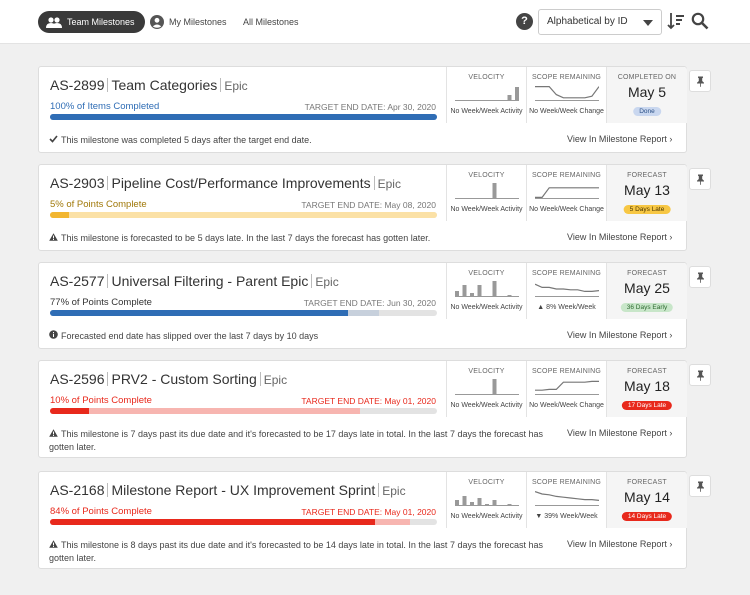  Describe the element at coordinates (198, 22) in the screenshot. I see `tab-label: My Milestones` at that location.